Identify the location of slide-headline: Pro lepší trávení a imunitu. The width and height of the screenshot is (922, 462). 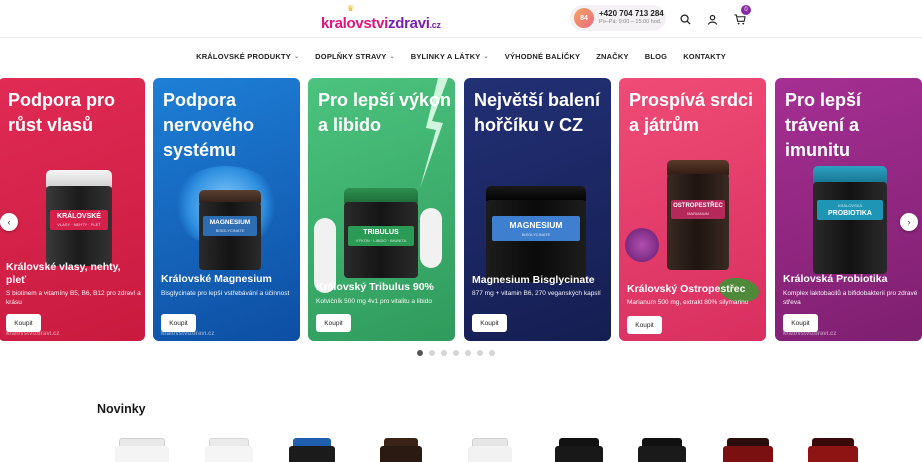
(823, 125).